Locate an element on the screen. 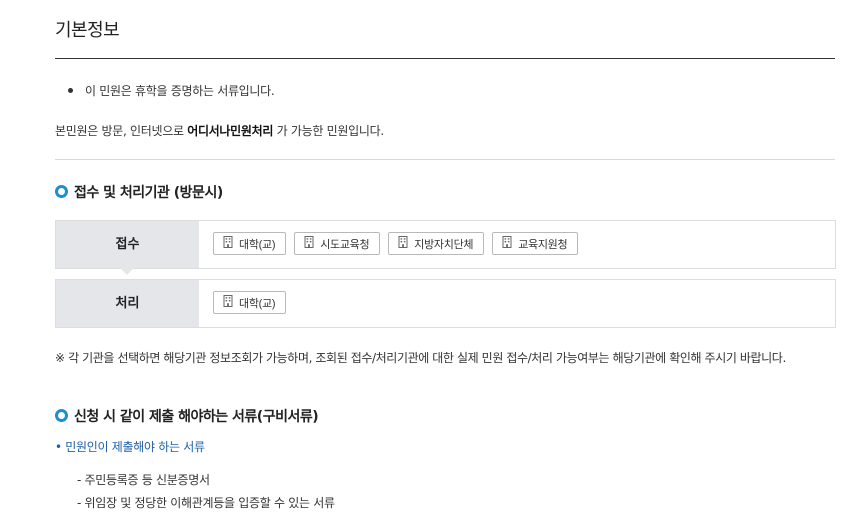 The image size is (849, 528). section-divider is located at coordinates (445, 159).